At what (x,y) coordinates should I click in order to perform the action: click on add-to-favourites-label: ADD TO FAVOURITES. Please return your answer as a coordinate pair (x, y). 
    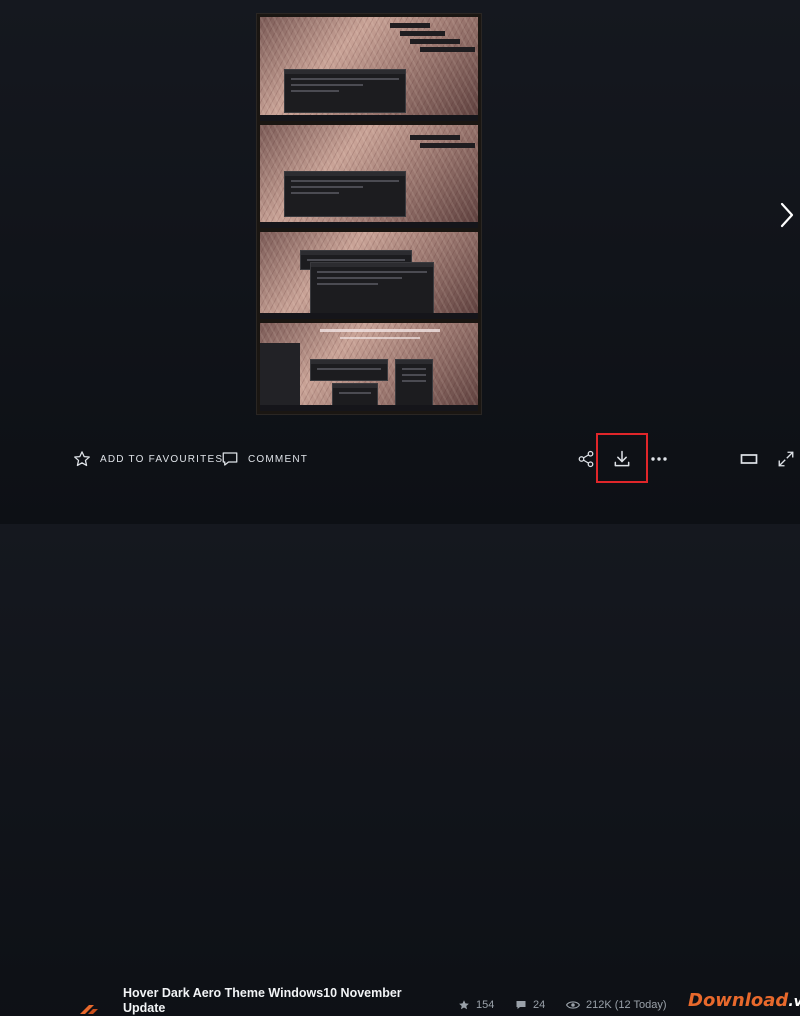
    Looking at the image, I should click on (162, 459).